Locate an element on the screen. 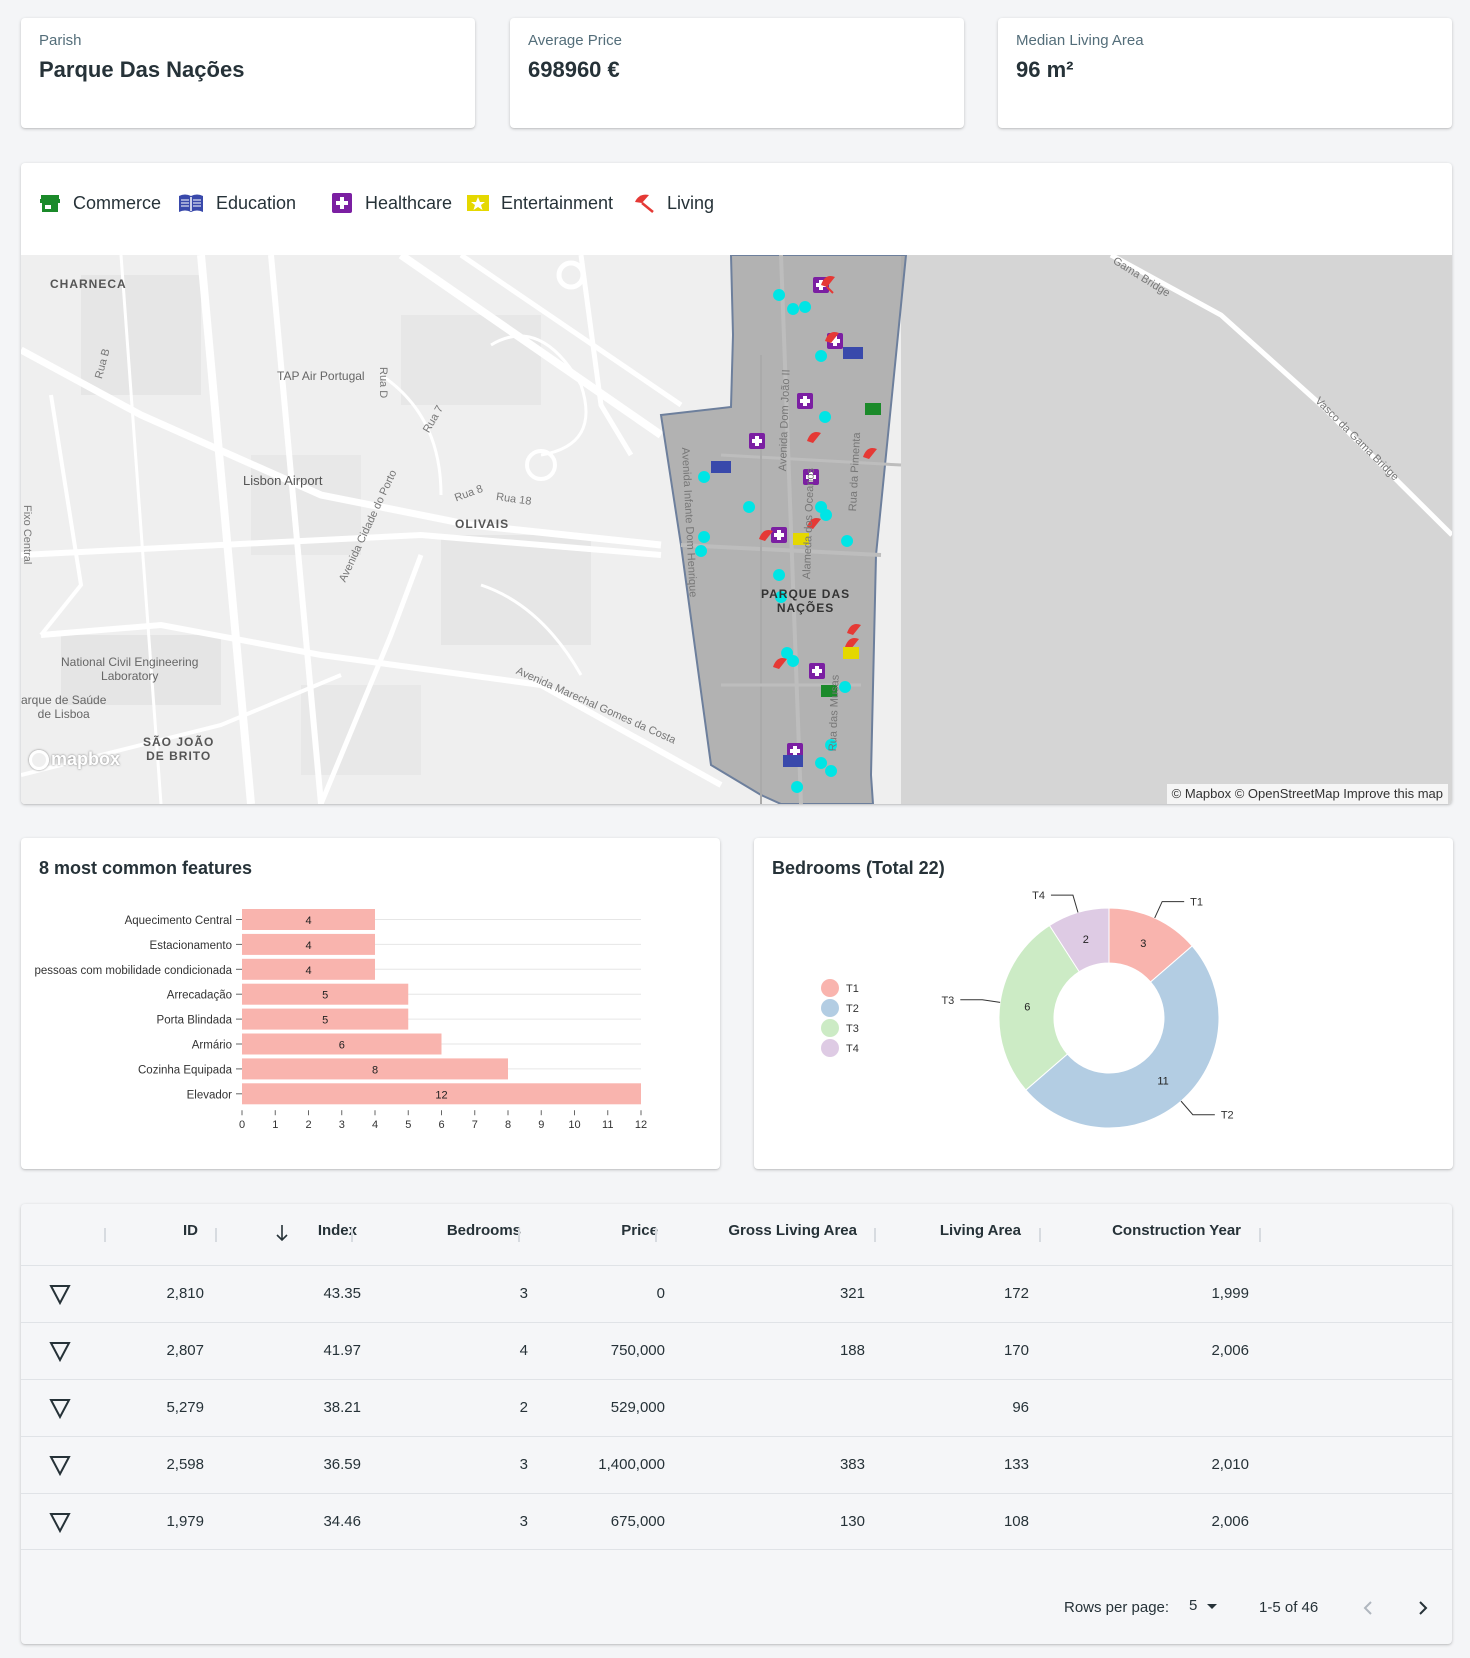  stat-label: Median Living Area is located at coordinates (1080, 40).